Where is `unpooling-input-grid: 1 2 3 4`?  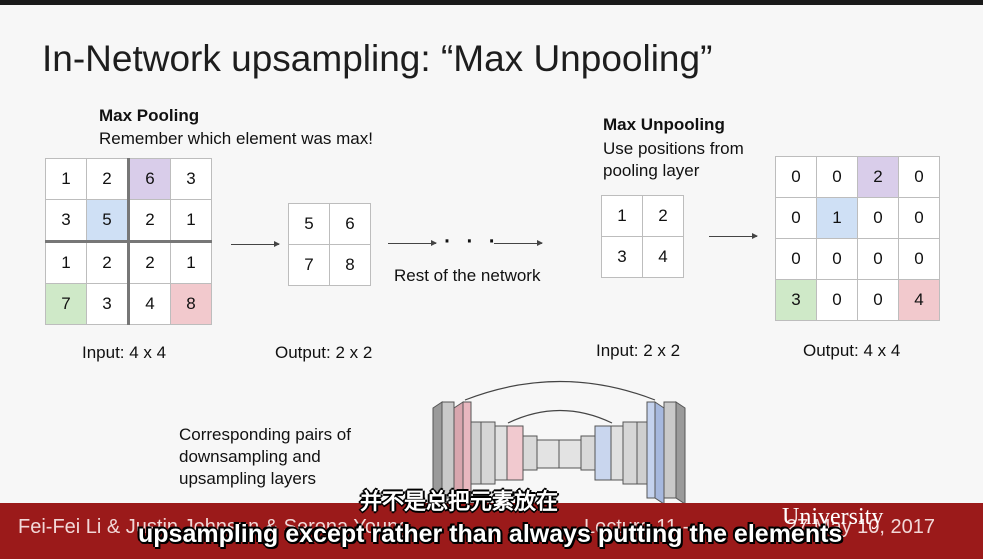
unpooling-input-grid: 1 2 3 4 is located at coordinates (642, 236).